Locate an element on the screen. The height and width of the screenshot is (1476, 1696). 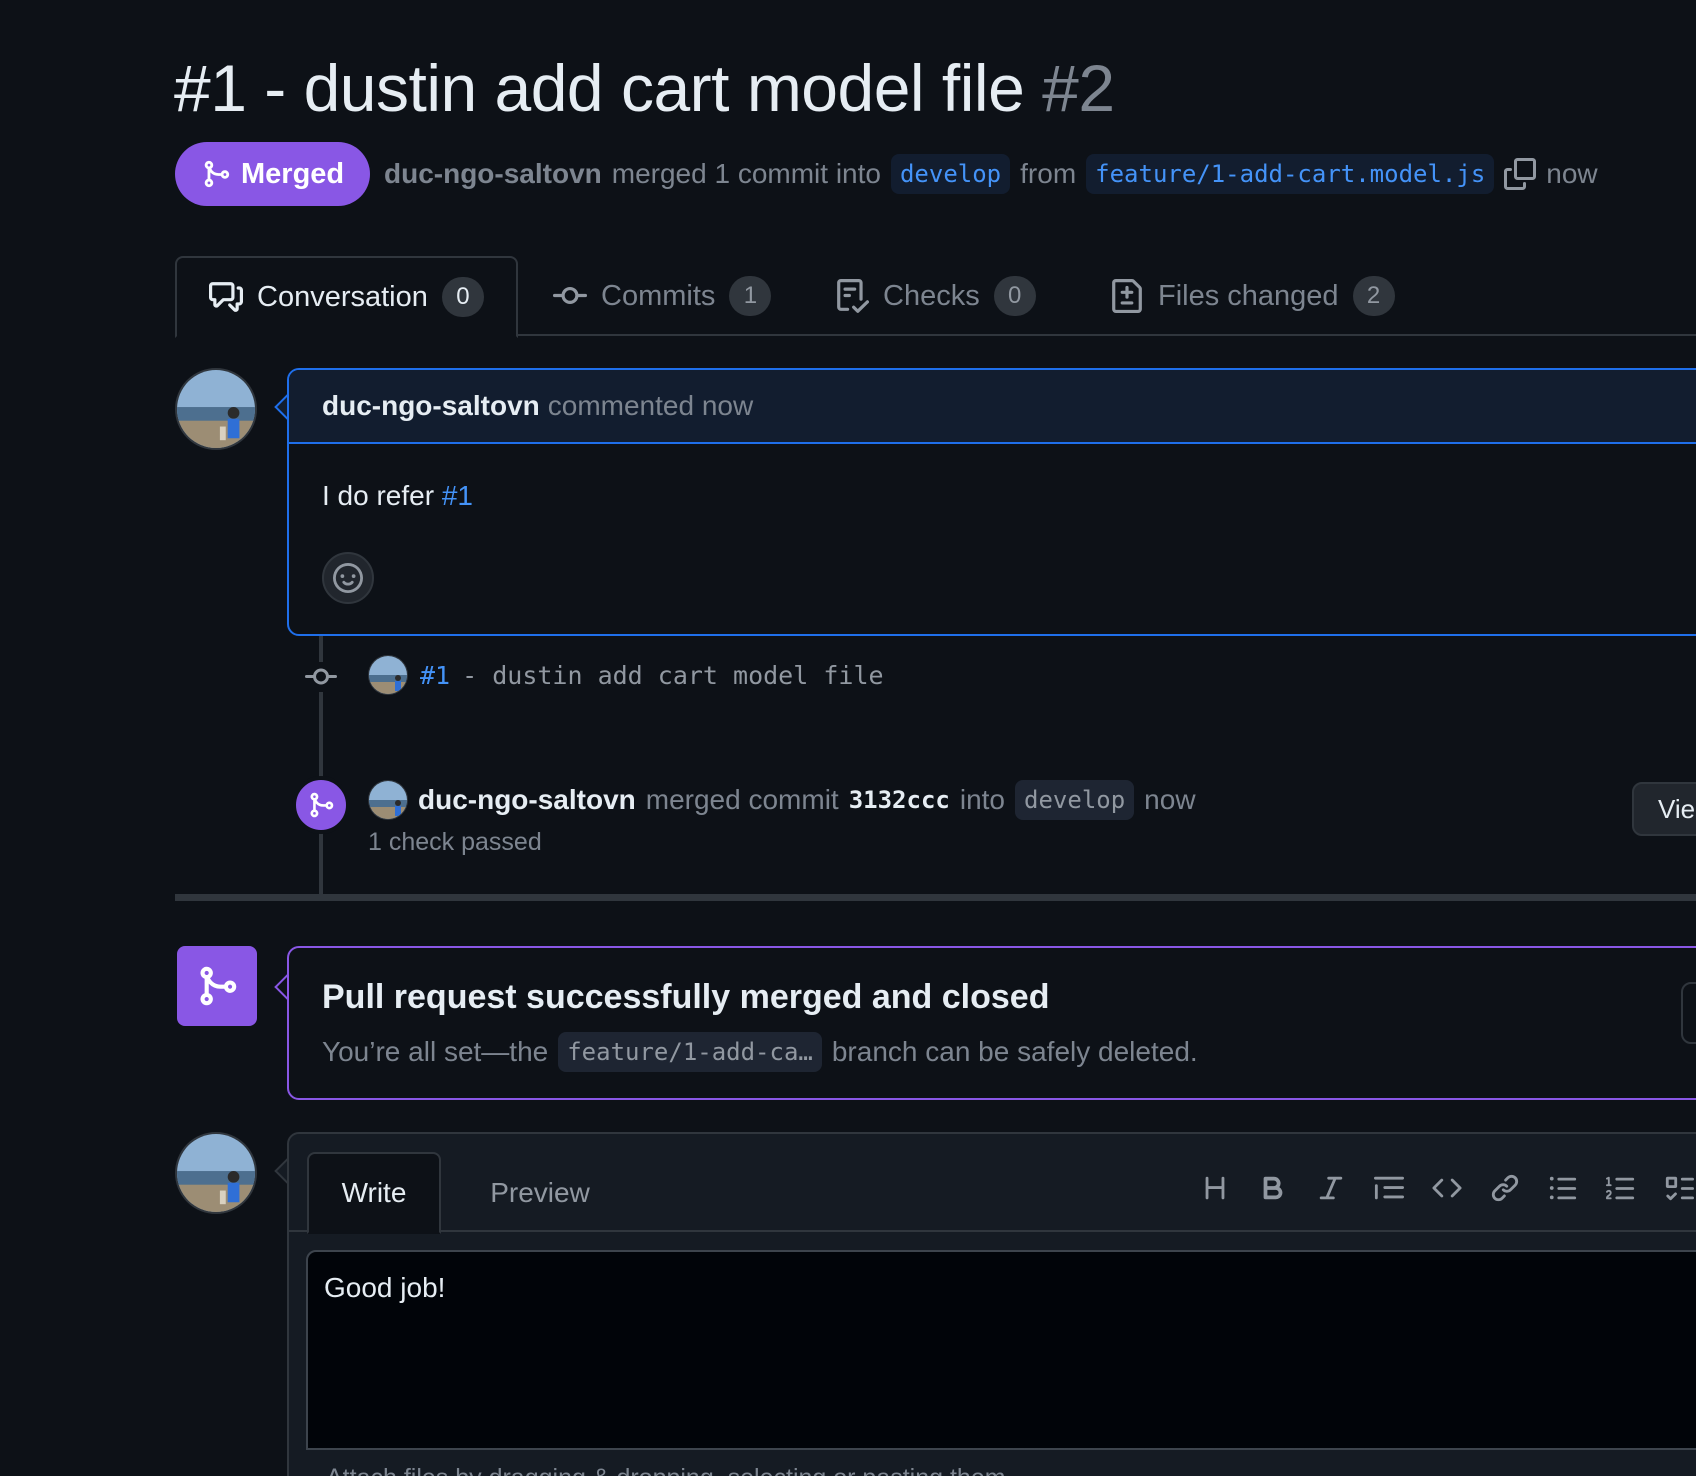
ordered-list-icon is located at coordinates (1621, 1188).